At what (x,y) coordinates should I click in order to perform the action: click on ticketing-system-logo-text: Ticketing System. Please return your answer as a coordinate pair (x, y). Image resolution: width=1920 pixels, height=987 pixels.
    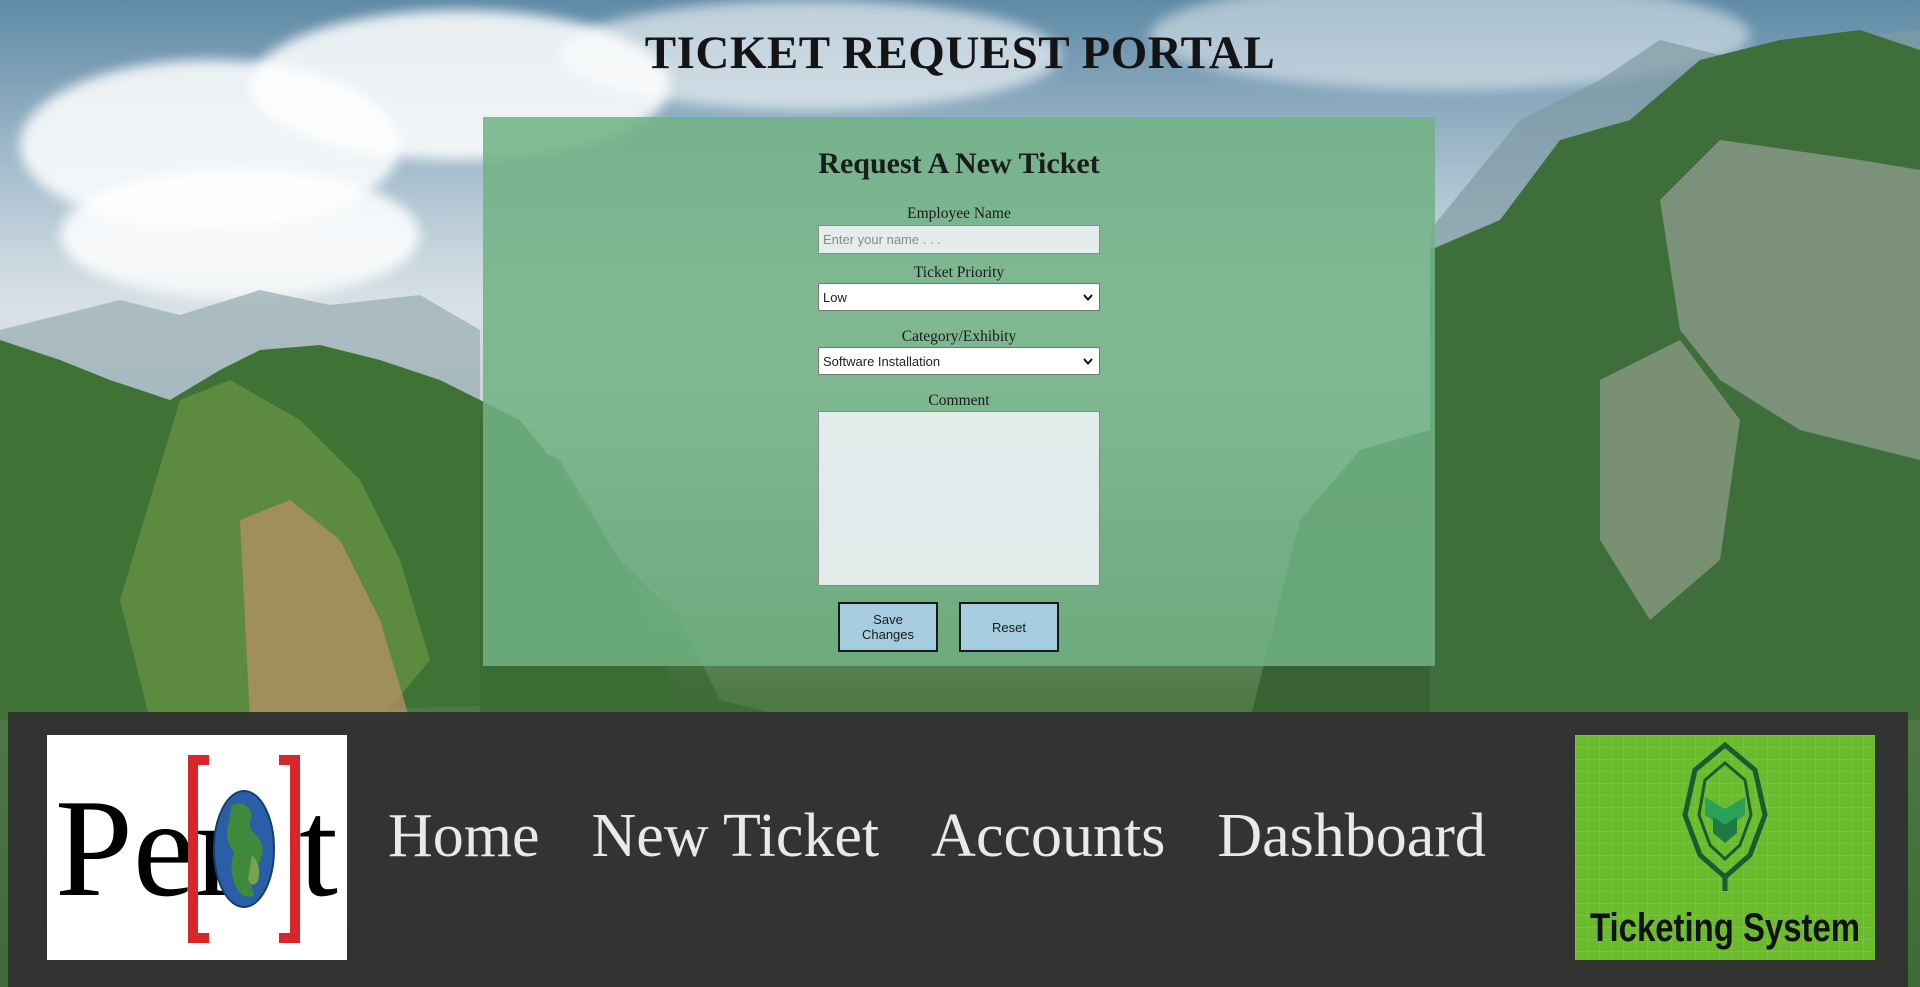
    Looking at the image, I should click on (1725, 928).